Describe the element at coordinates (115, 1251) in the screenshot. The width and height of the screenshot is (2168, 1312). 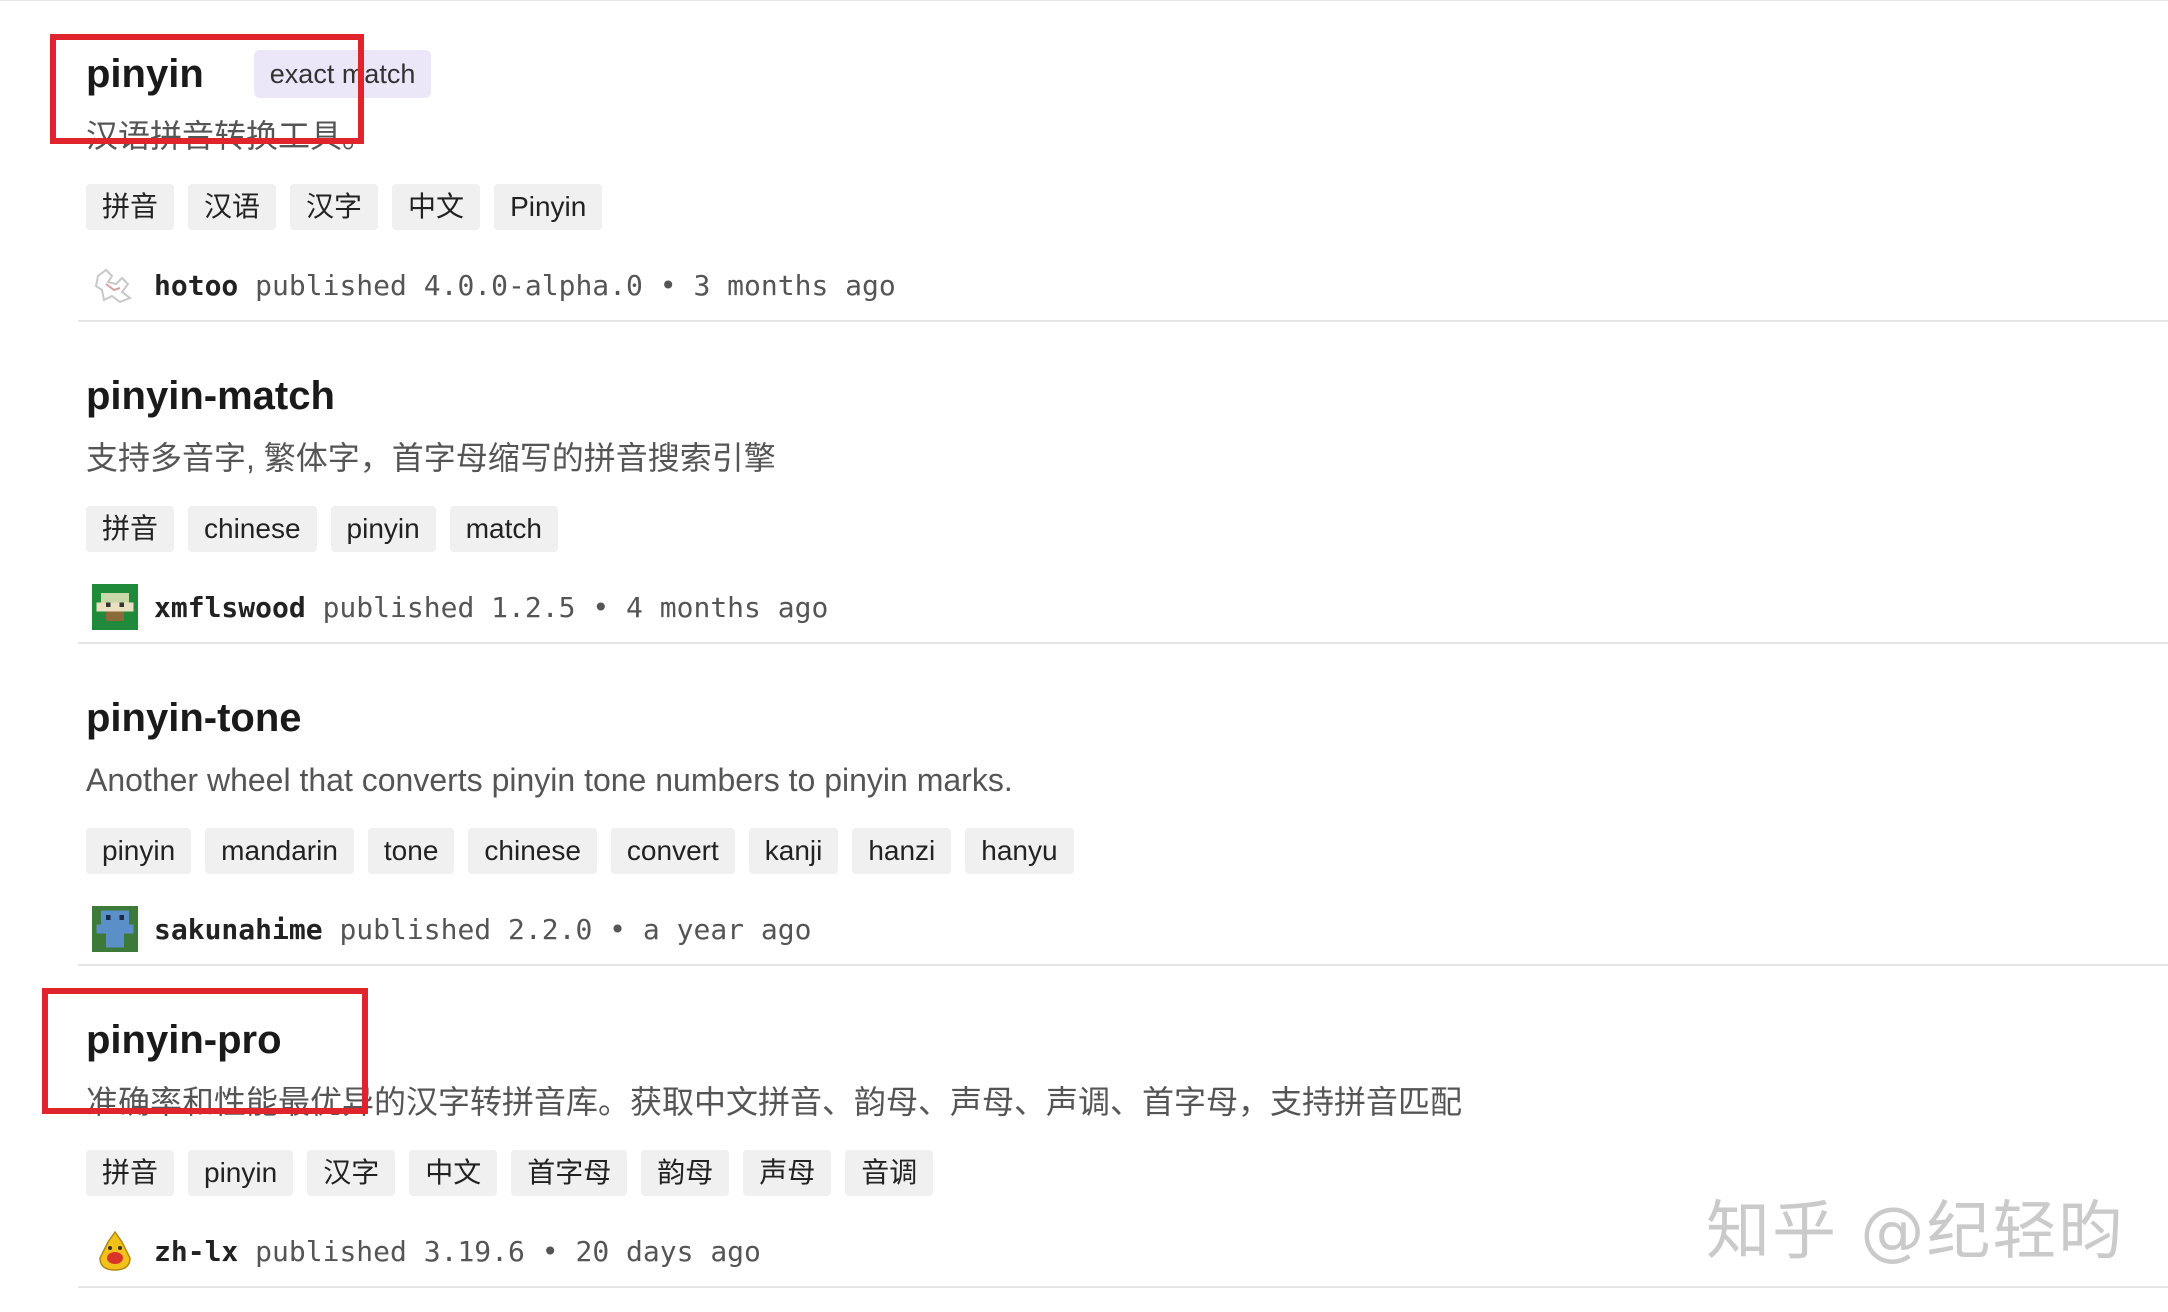
I see `yellow-cartoon-avatar-icon` at that location.